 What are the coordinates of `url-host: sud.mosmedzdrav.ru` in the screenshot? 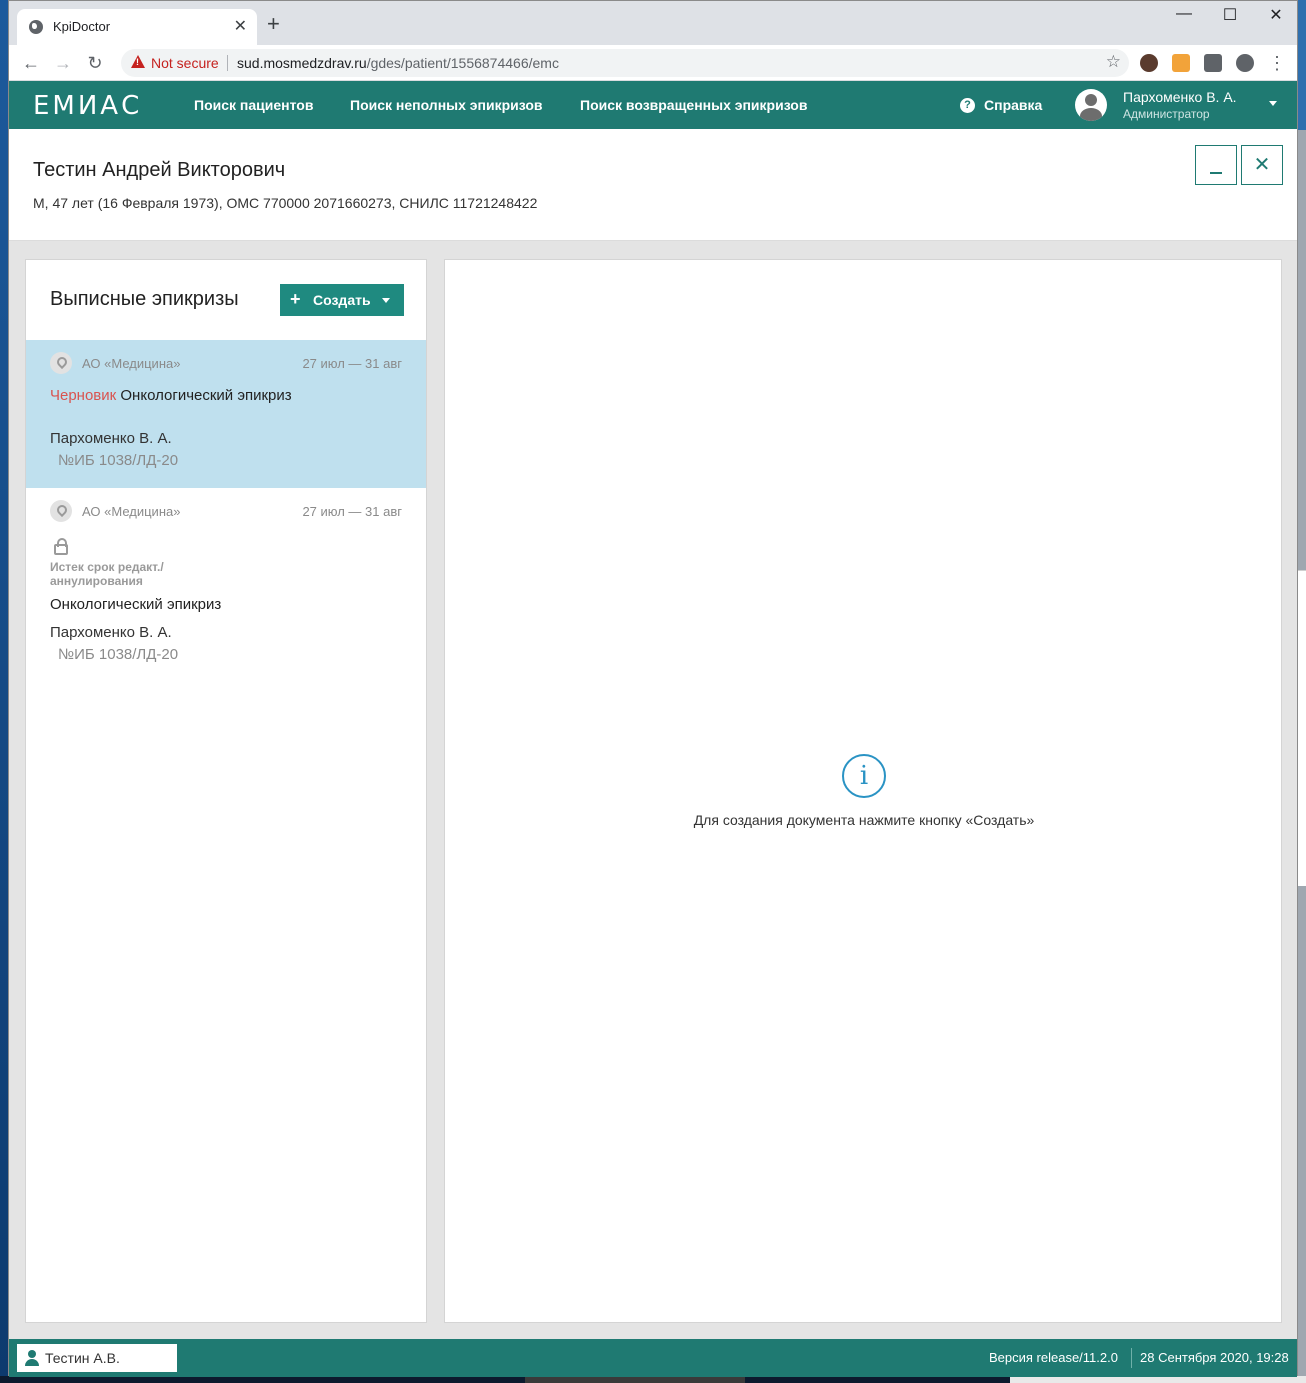 It's located at (302, 63).